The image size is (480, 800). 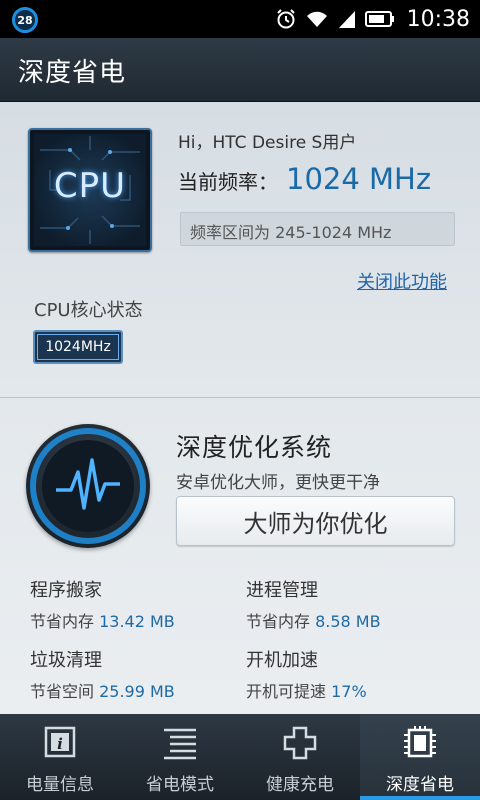 I want to click on greeting-text: Hi，HTC Desire S用户, so click(x=267, y=143).